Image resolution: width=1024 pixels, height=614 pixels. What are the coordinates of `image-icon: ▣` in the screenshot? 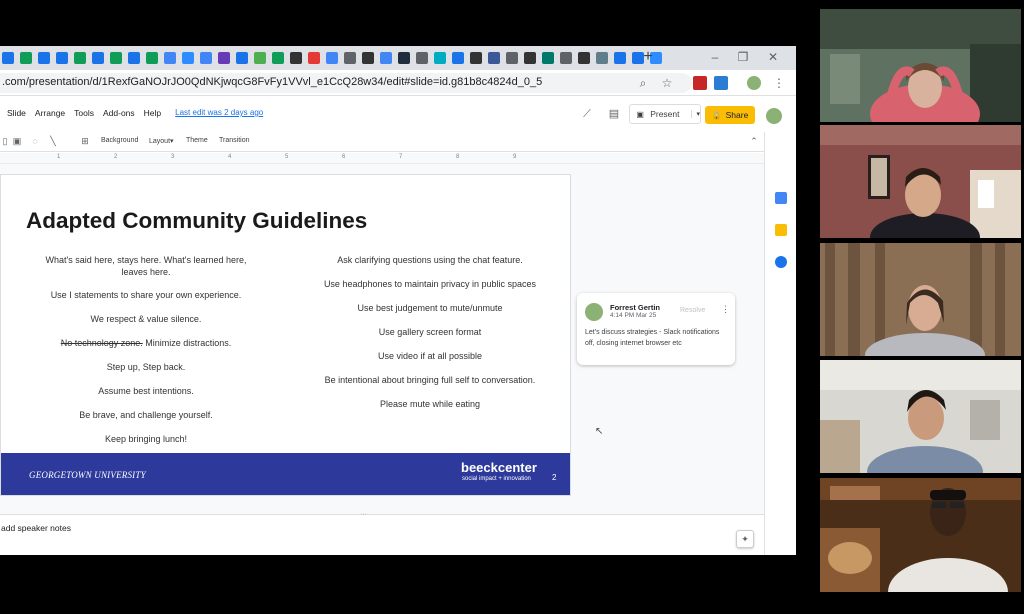 It's located at (17, 141).